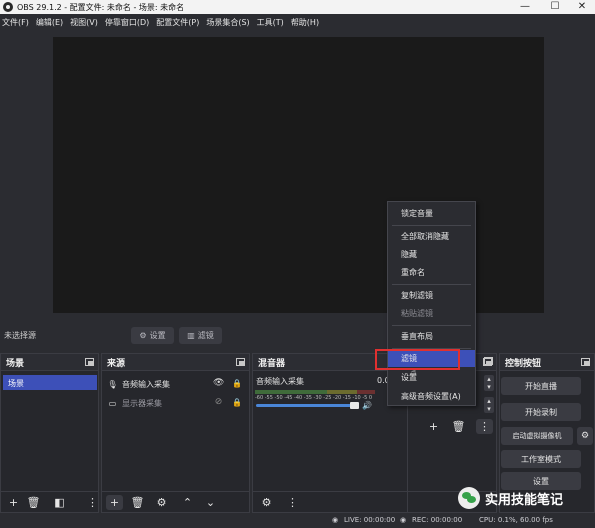 This screenshot has width=595, height=528. Describe the element at coordinates (431, 295) in the screenshot. I see `menu-item-copy-filters: 复制滤镜` at that location.